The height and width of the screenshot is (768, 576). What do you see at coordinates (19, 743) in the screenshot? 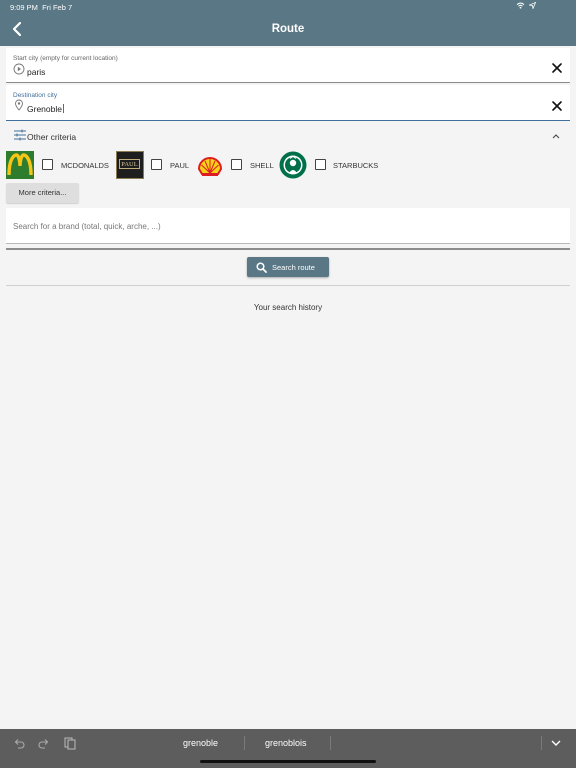
I see `undo-icon` at bounding box center [19, 743].